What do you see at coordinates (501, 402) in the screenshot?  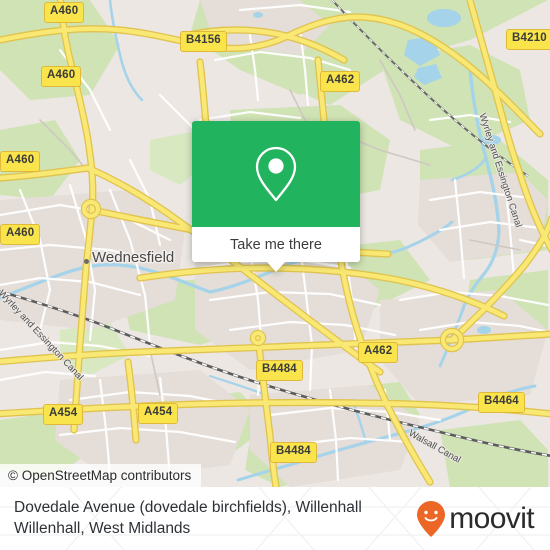 I see `road-shield: B4464` at bounding box center [501, 402].